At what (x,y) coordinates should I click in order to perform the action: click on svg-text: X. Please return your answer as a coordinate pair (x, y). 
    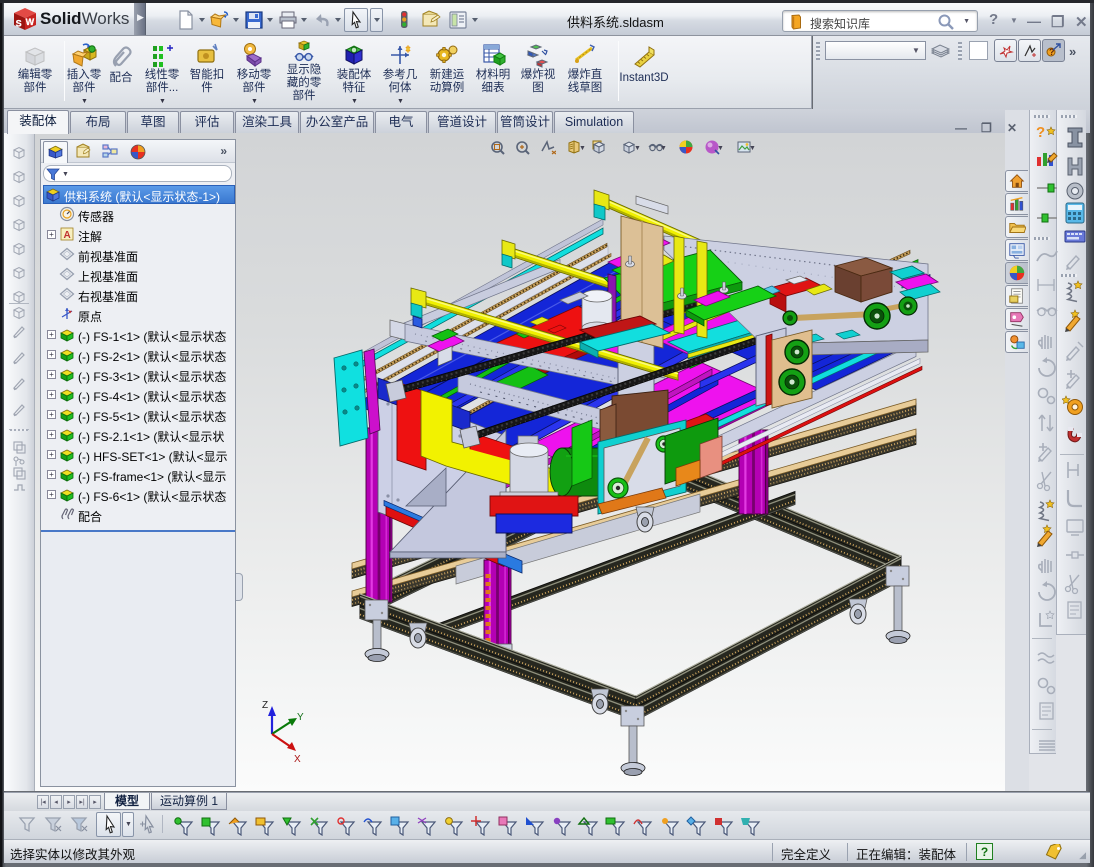
    Looking at the image, I should click on (297, 759).